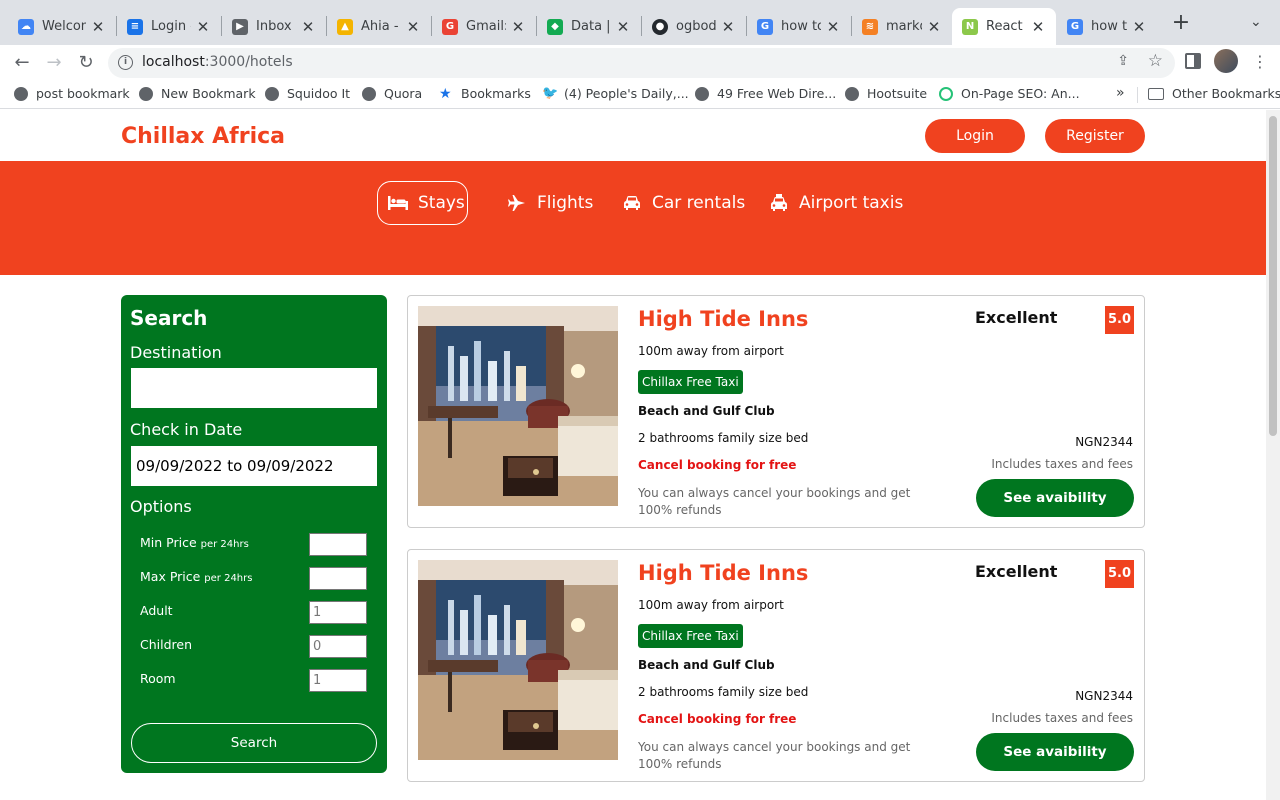 Image resolution: width=1280 pixels, height=800 pixels. What do you see at coordinates (1181, 23) in the screenshot?
I see `new-tab-icon: +` at bounding box center [1181, 23].